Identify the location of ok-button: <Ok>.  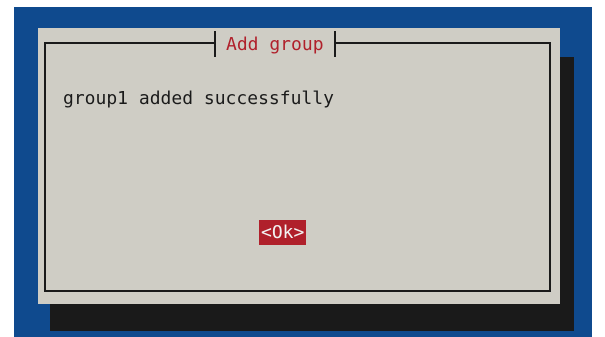
(283, 232).